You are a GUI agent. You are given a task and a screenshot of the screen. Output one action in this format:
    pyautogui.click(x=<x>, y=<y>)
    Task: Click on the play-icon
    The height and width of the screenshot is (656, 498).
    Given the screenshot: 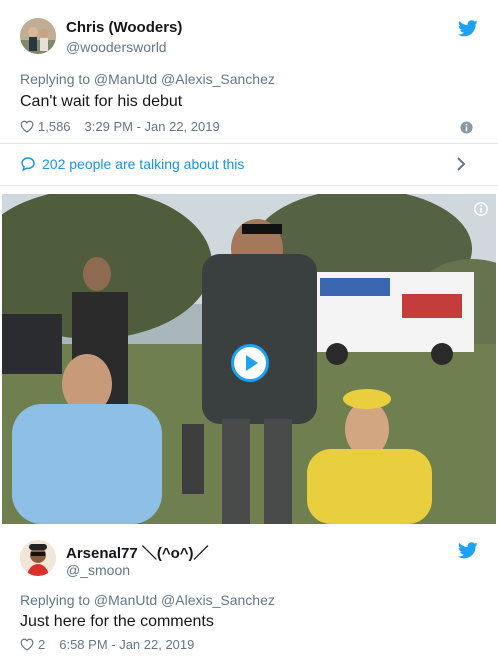 What is the action you would take?
    pyautogui.click(x=252, y=363)
    